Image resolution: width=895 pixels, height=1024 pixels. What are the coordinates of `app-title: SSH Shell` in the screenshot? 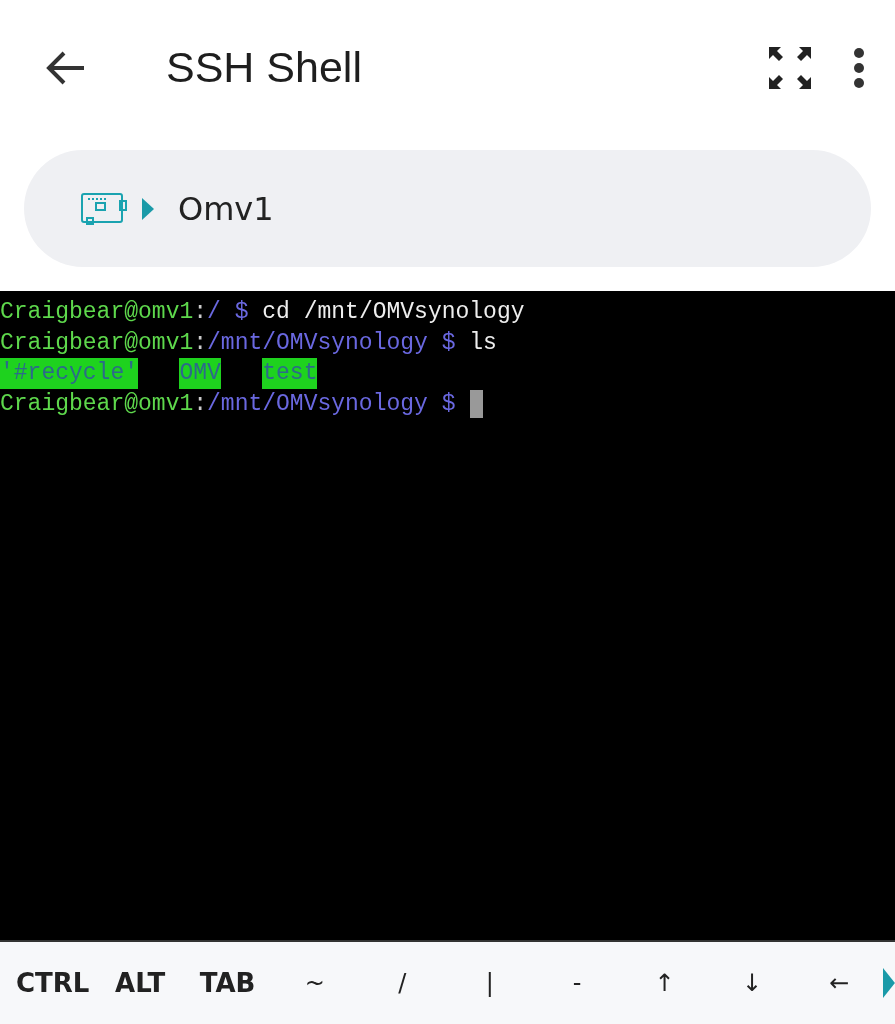 It's located at (264, 67).